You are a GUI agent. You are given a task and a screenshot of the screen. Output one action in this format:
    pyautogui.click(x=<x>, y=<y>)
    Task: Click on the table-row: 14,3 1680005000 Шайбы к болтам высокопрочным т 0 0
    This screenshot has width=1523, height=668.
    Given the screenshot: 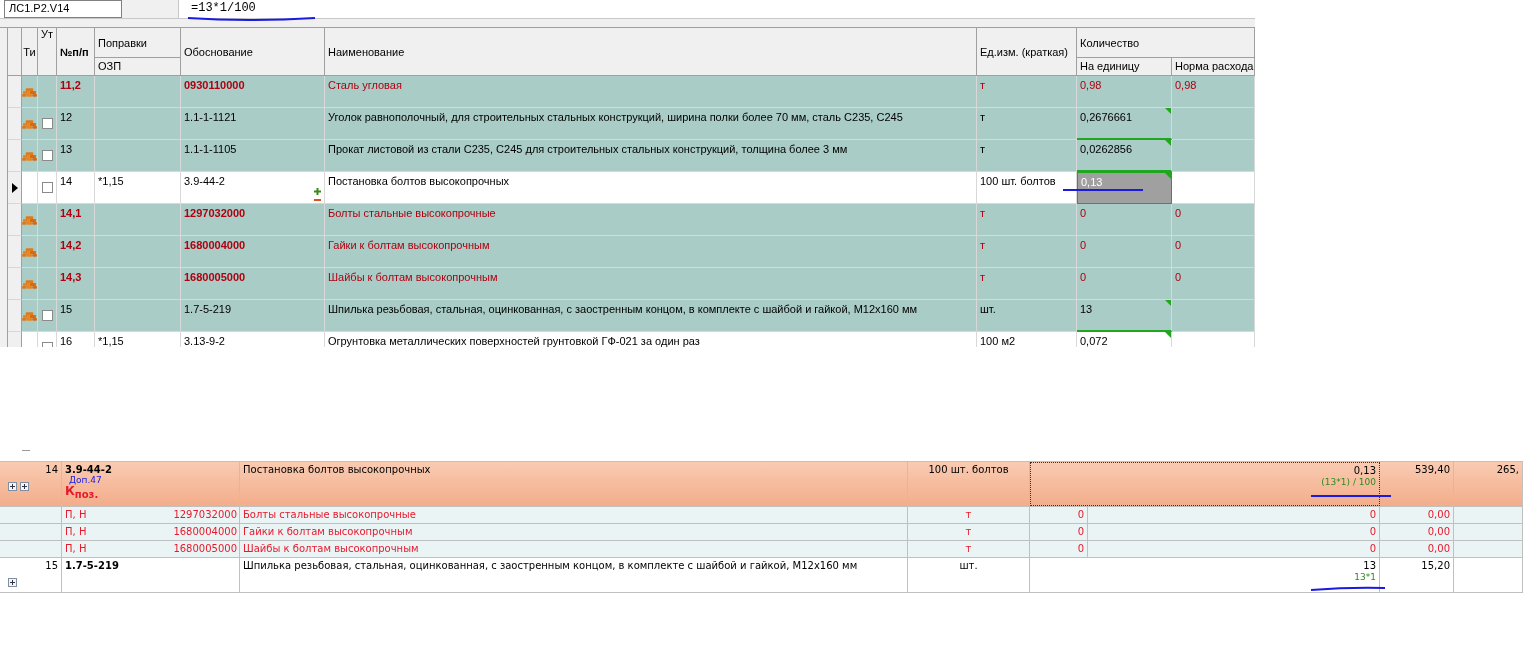 What is the action you would take?
    pyautogui.click(x=631, y=284)
    